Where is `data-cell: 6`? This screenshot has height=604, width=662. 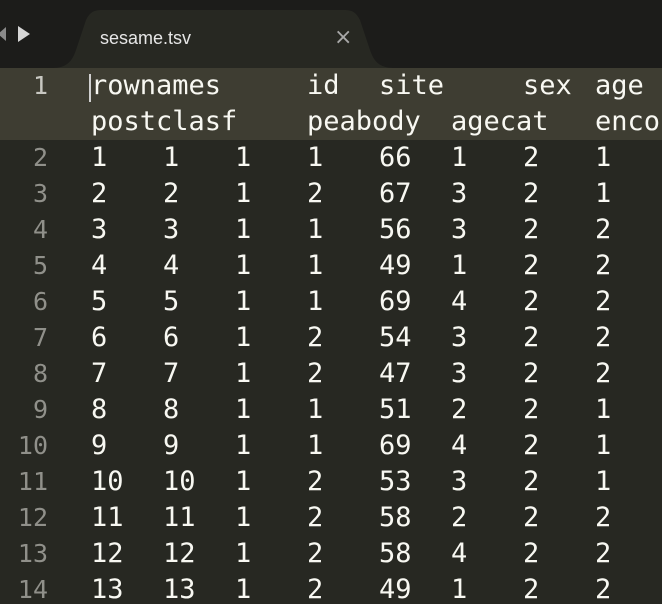 data-cell: 6 is located at coordinates (171, 337).